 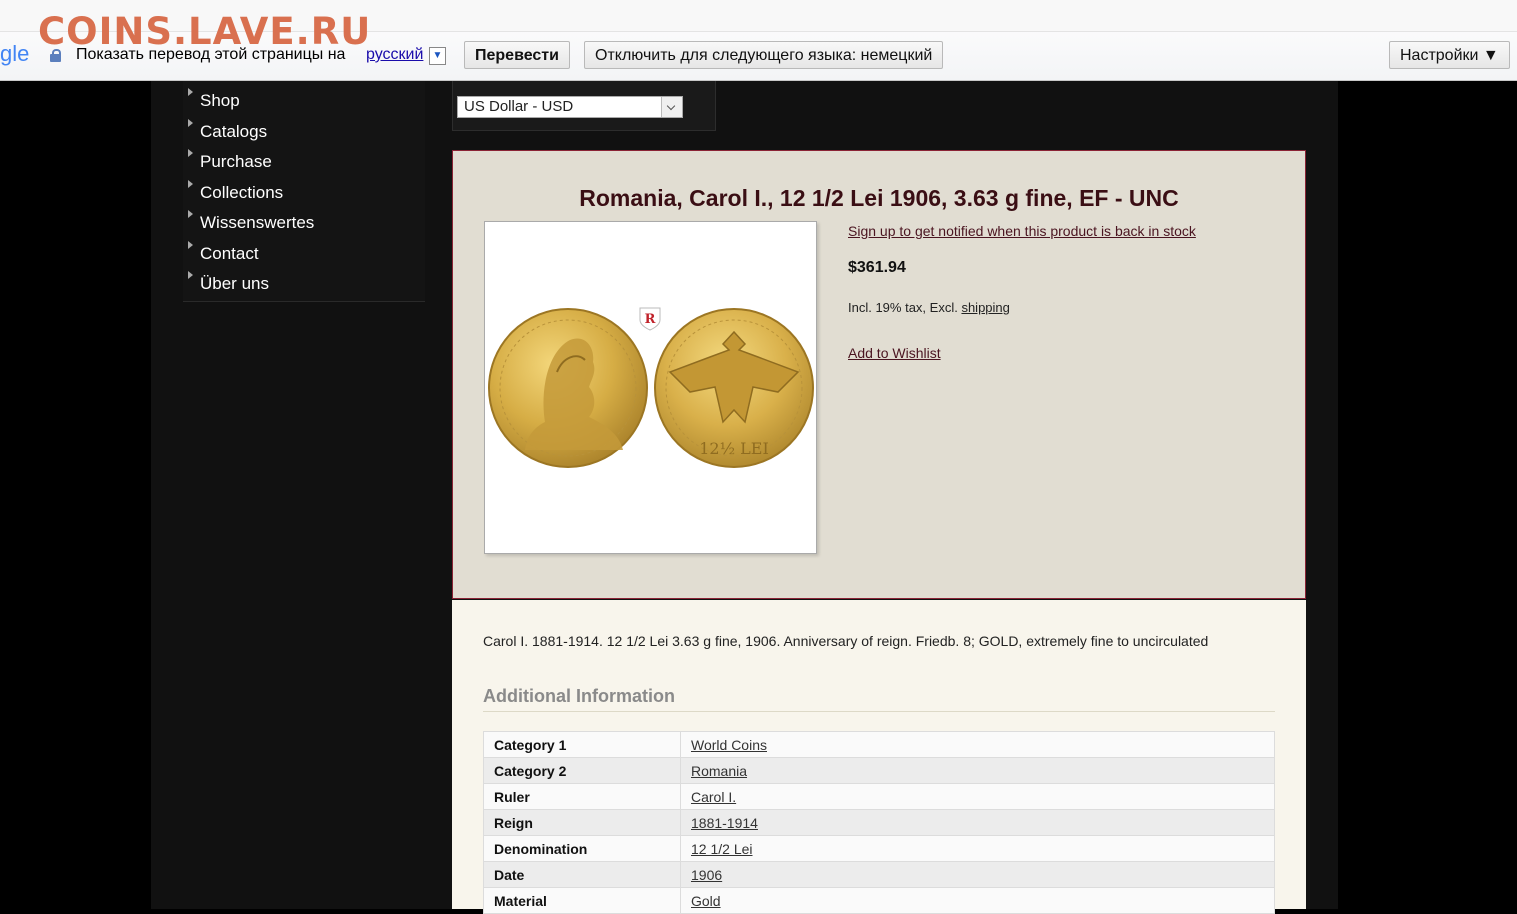 I want to click on table-row: Ruler Carol I., so click(x=879, y=796).